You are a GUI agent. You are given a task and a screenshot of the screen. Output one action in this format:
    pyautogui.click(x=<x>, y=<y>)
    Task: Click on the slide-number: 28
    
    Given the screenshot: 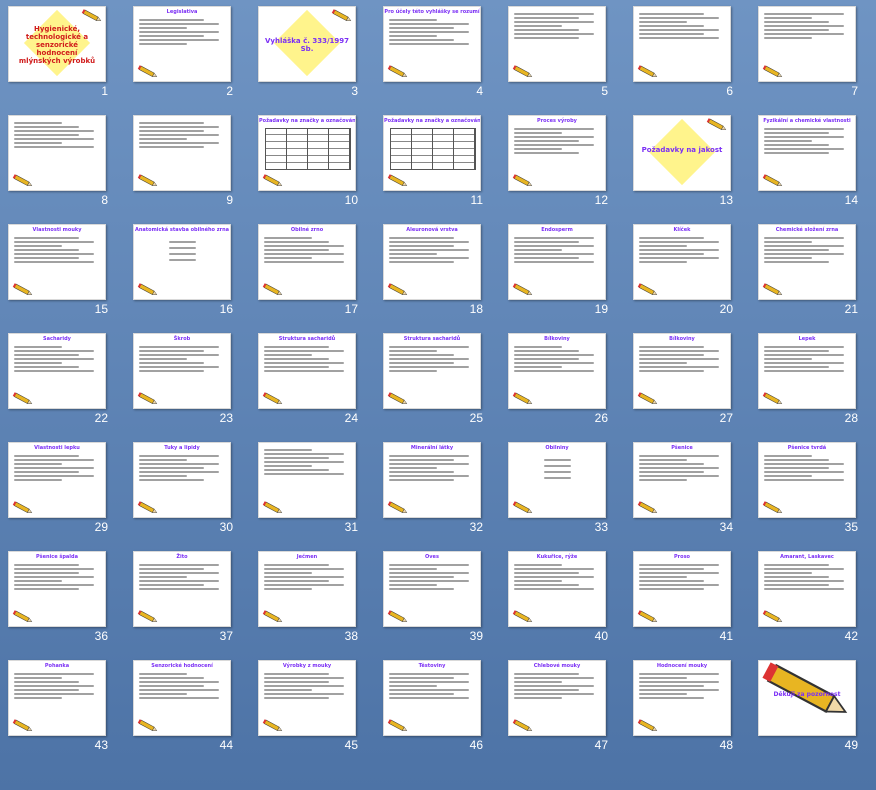 What is the action you would take?
    pyautogui.click(x=851, y=418)
    